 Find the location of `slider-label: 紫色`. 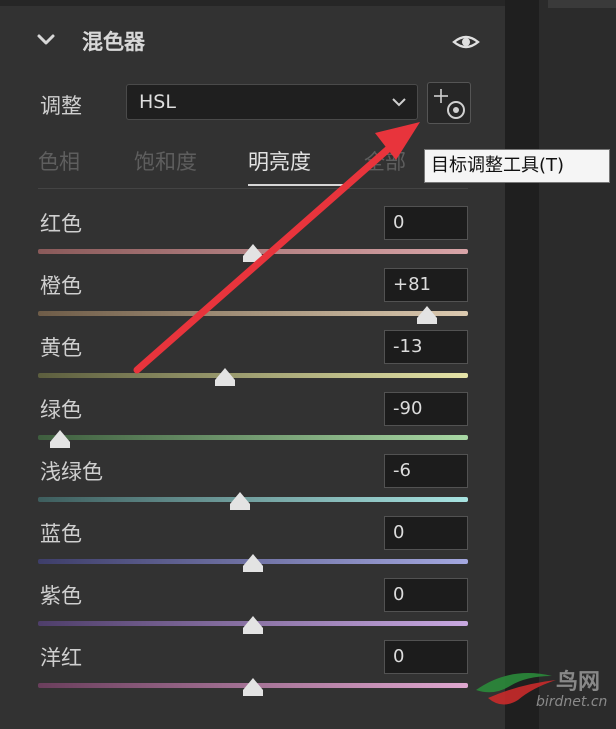

slider-label: 紫色 is located at coordinates (61, 596).